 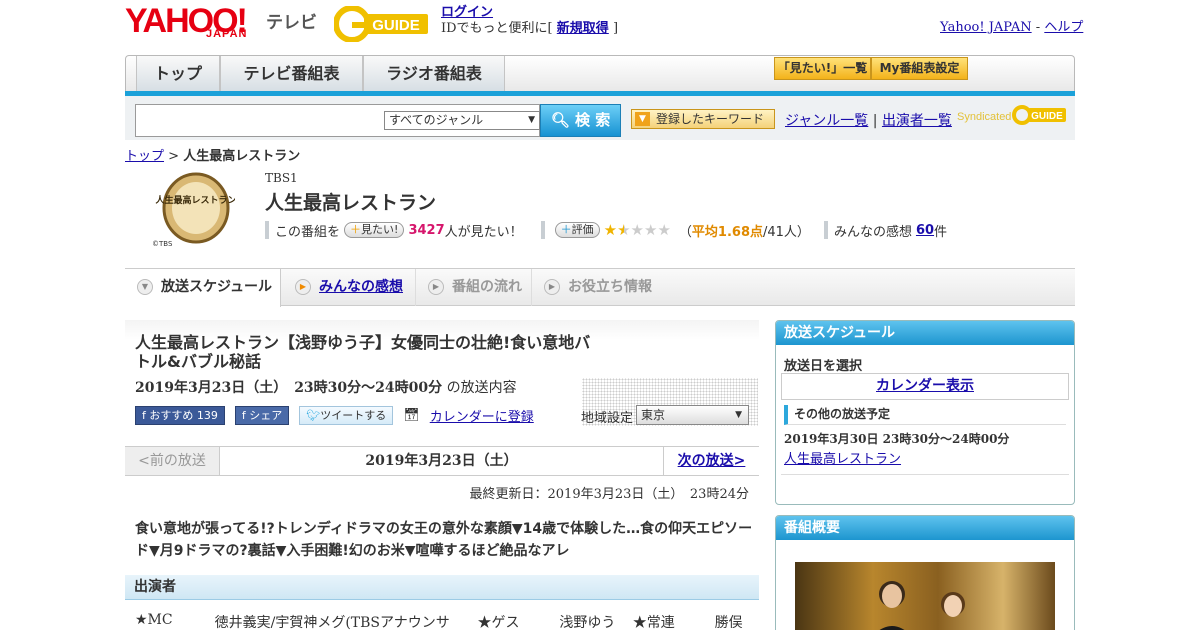 What do you see at coordinates (190, 210) in the screenshot?
I see `program-logo: 人生最高レストラン ©TBS` at bounding box center [190, 210].